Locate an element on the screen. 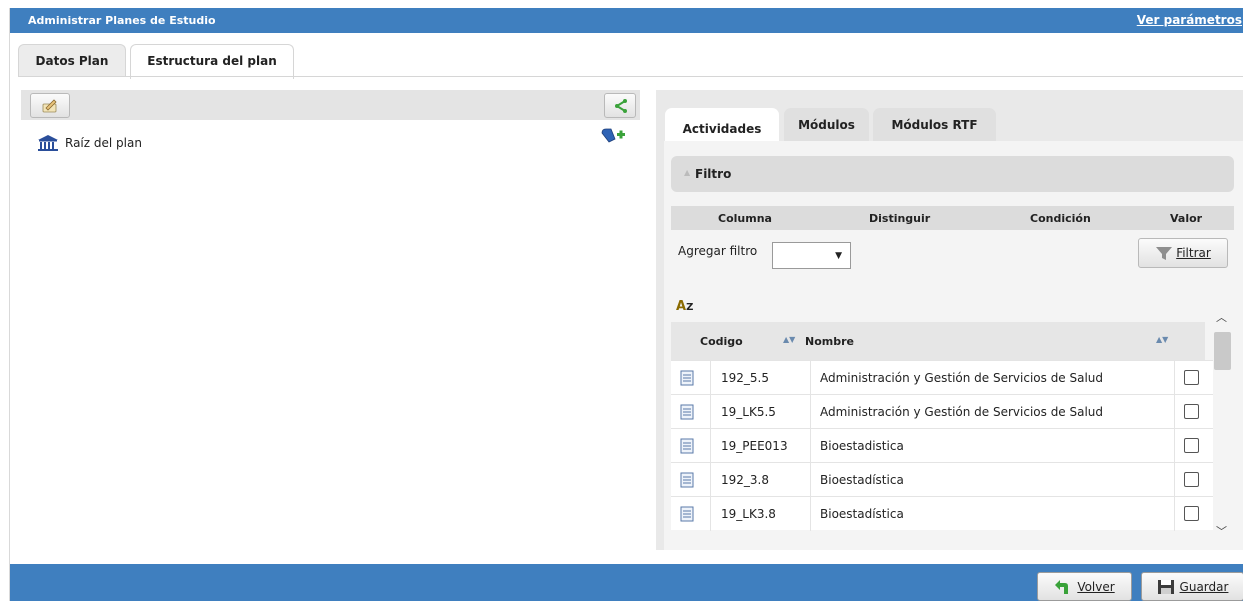  grid-header: Codigo ▲▼ Nombre ▲▼ is located at coordinates (938, 341).